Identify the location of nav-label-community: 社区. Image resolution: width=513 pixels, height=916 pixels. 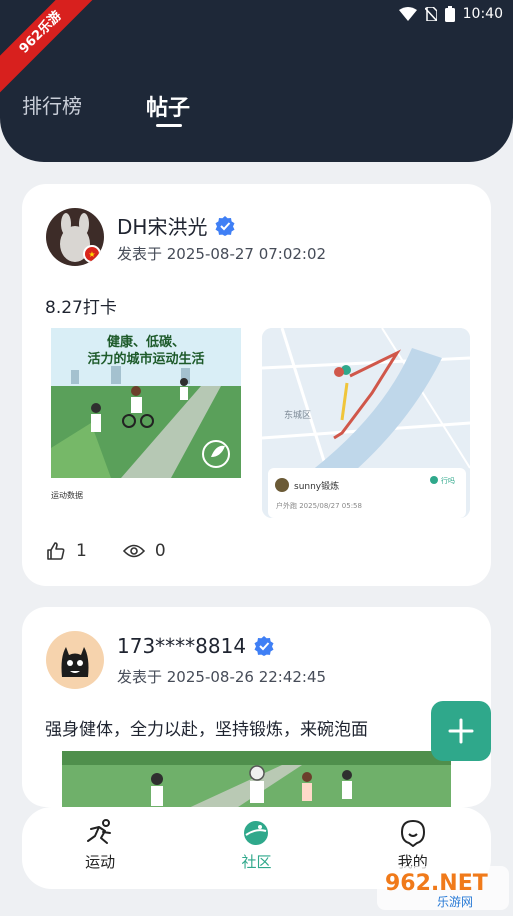
(256, 862).